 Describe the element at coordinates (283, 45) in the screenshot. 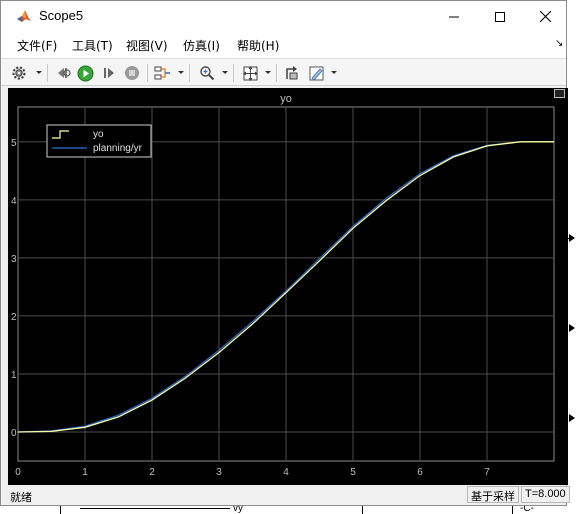

I see `menu-bar: 文件(F) 工具(T) 视图(V) 仿真(I) 帮助(H) ↘` at that location.